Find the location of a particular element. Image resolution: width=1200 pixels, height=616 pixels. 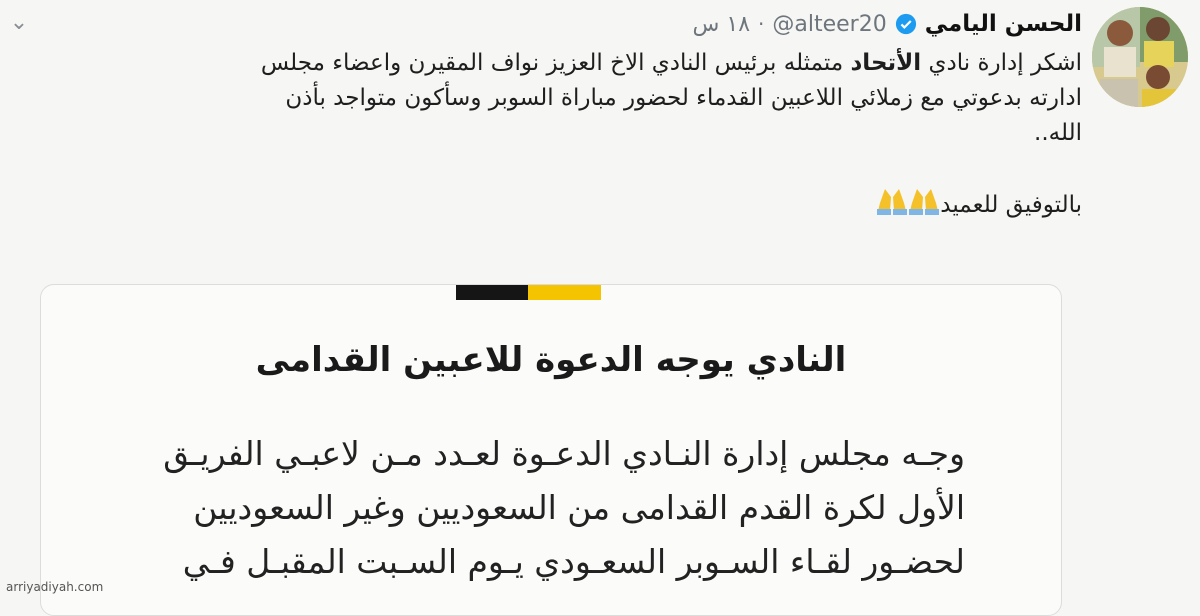

author-handle: @alteer20 is located at coordinates (829, 24).